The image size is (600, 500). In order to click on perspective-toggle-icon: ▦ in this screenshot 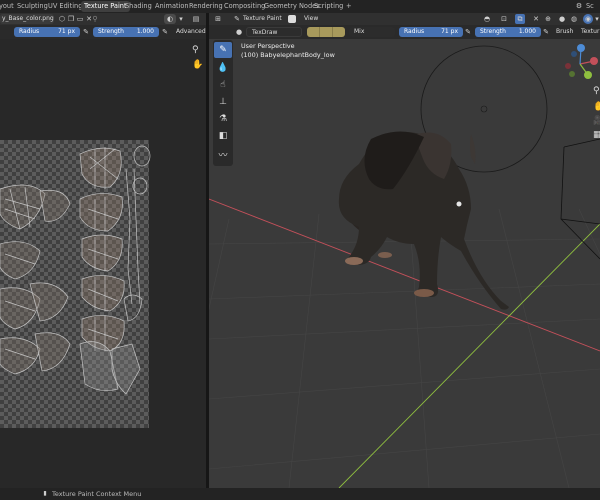, I will do `click(596, 135)`.